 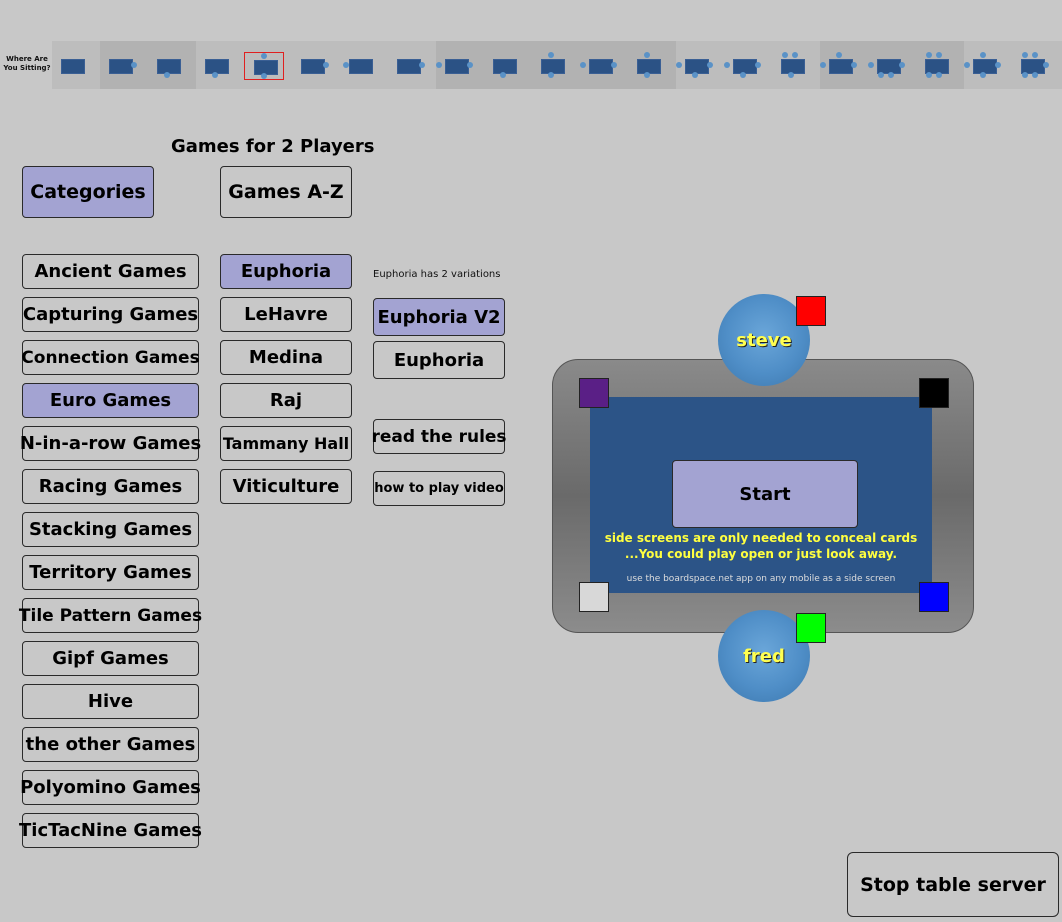 What do you see at coordinates (110, 271) in the screenshot?
I see `category-button-ancient: Ancient Games` at bounding box center [110, 271].